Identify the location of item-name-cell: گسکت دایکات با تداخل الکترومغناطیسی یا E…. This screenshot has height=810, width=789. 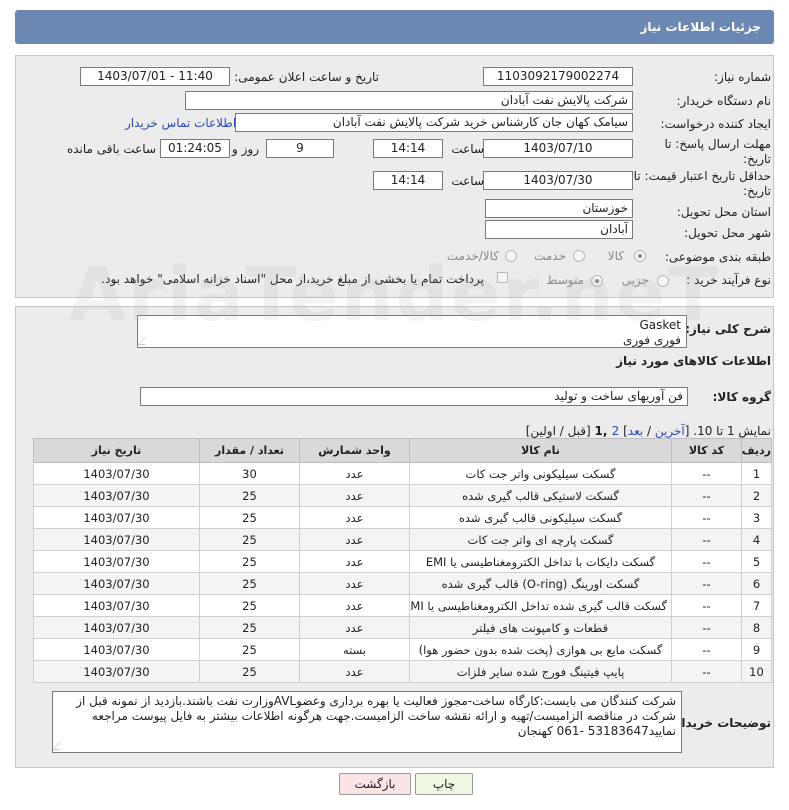
(540, 561).